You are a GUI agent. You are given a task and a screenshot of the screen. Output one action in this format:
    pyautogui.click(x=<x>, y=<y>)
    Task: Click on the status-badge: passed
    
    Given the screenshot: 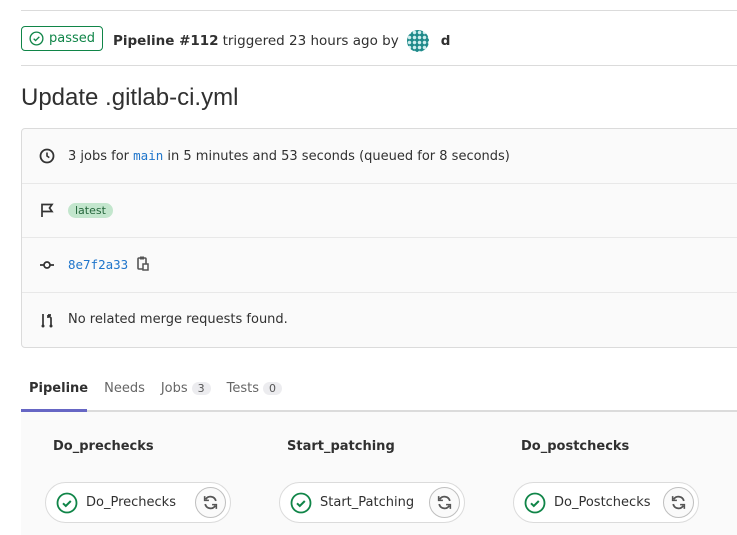 What is the action you would take?
    pyautogui.click(x=62, y=38)
    